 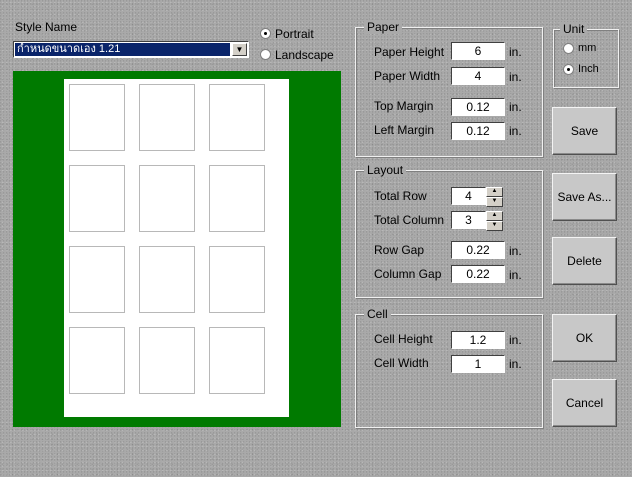 I want to click on paper-width-field: 4, so click(x=478, y=76).